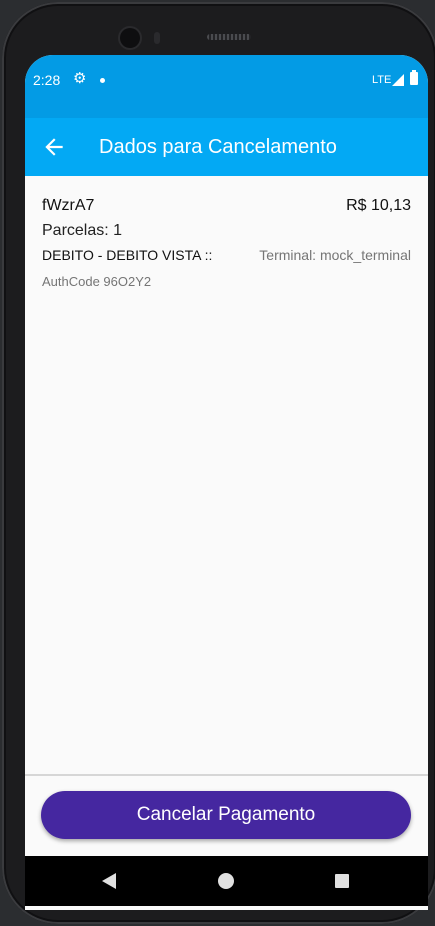 This screenshot has width=435, height=926. What do you see at coordinates (382, 80) in the screenshot?
I see `network-type: LTE` at bounding box center [382, 80].